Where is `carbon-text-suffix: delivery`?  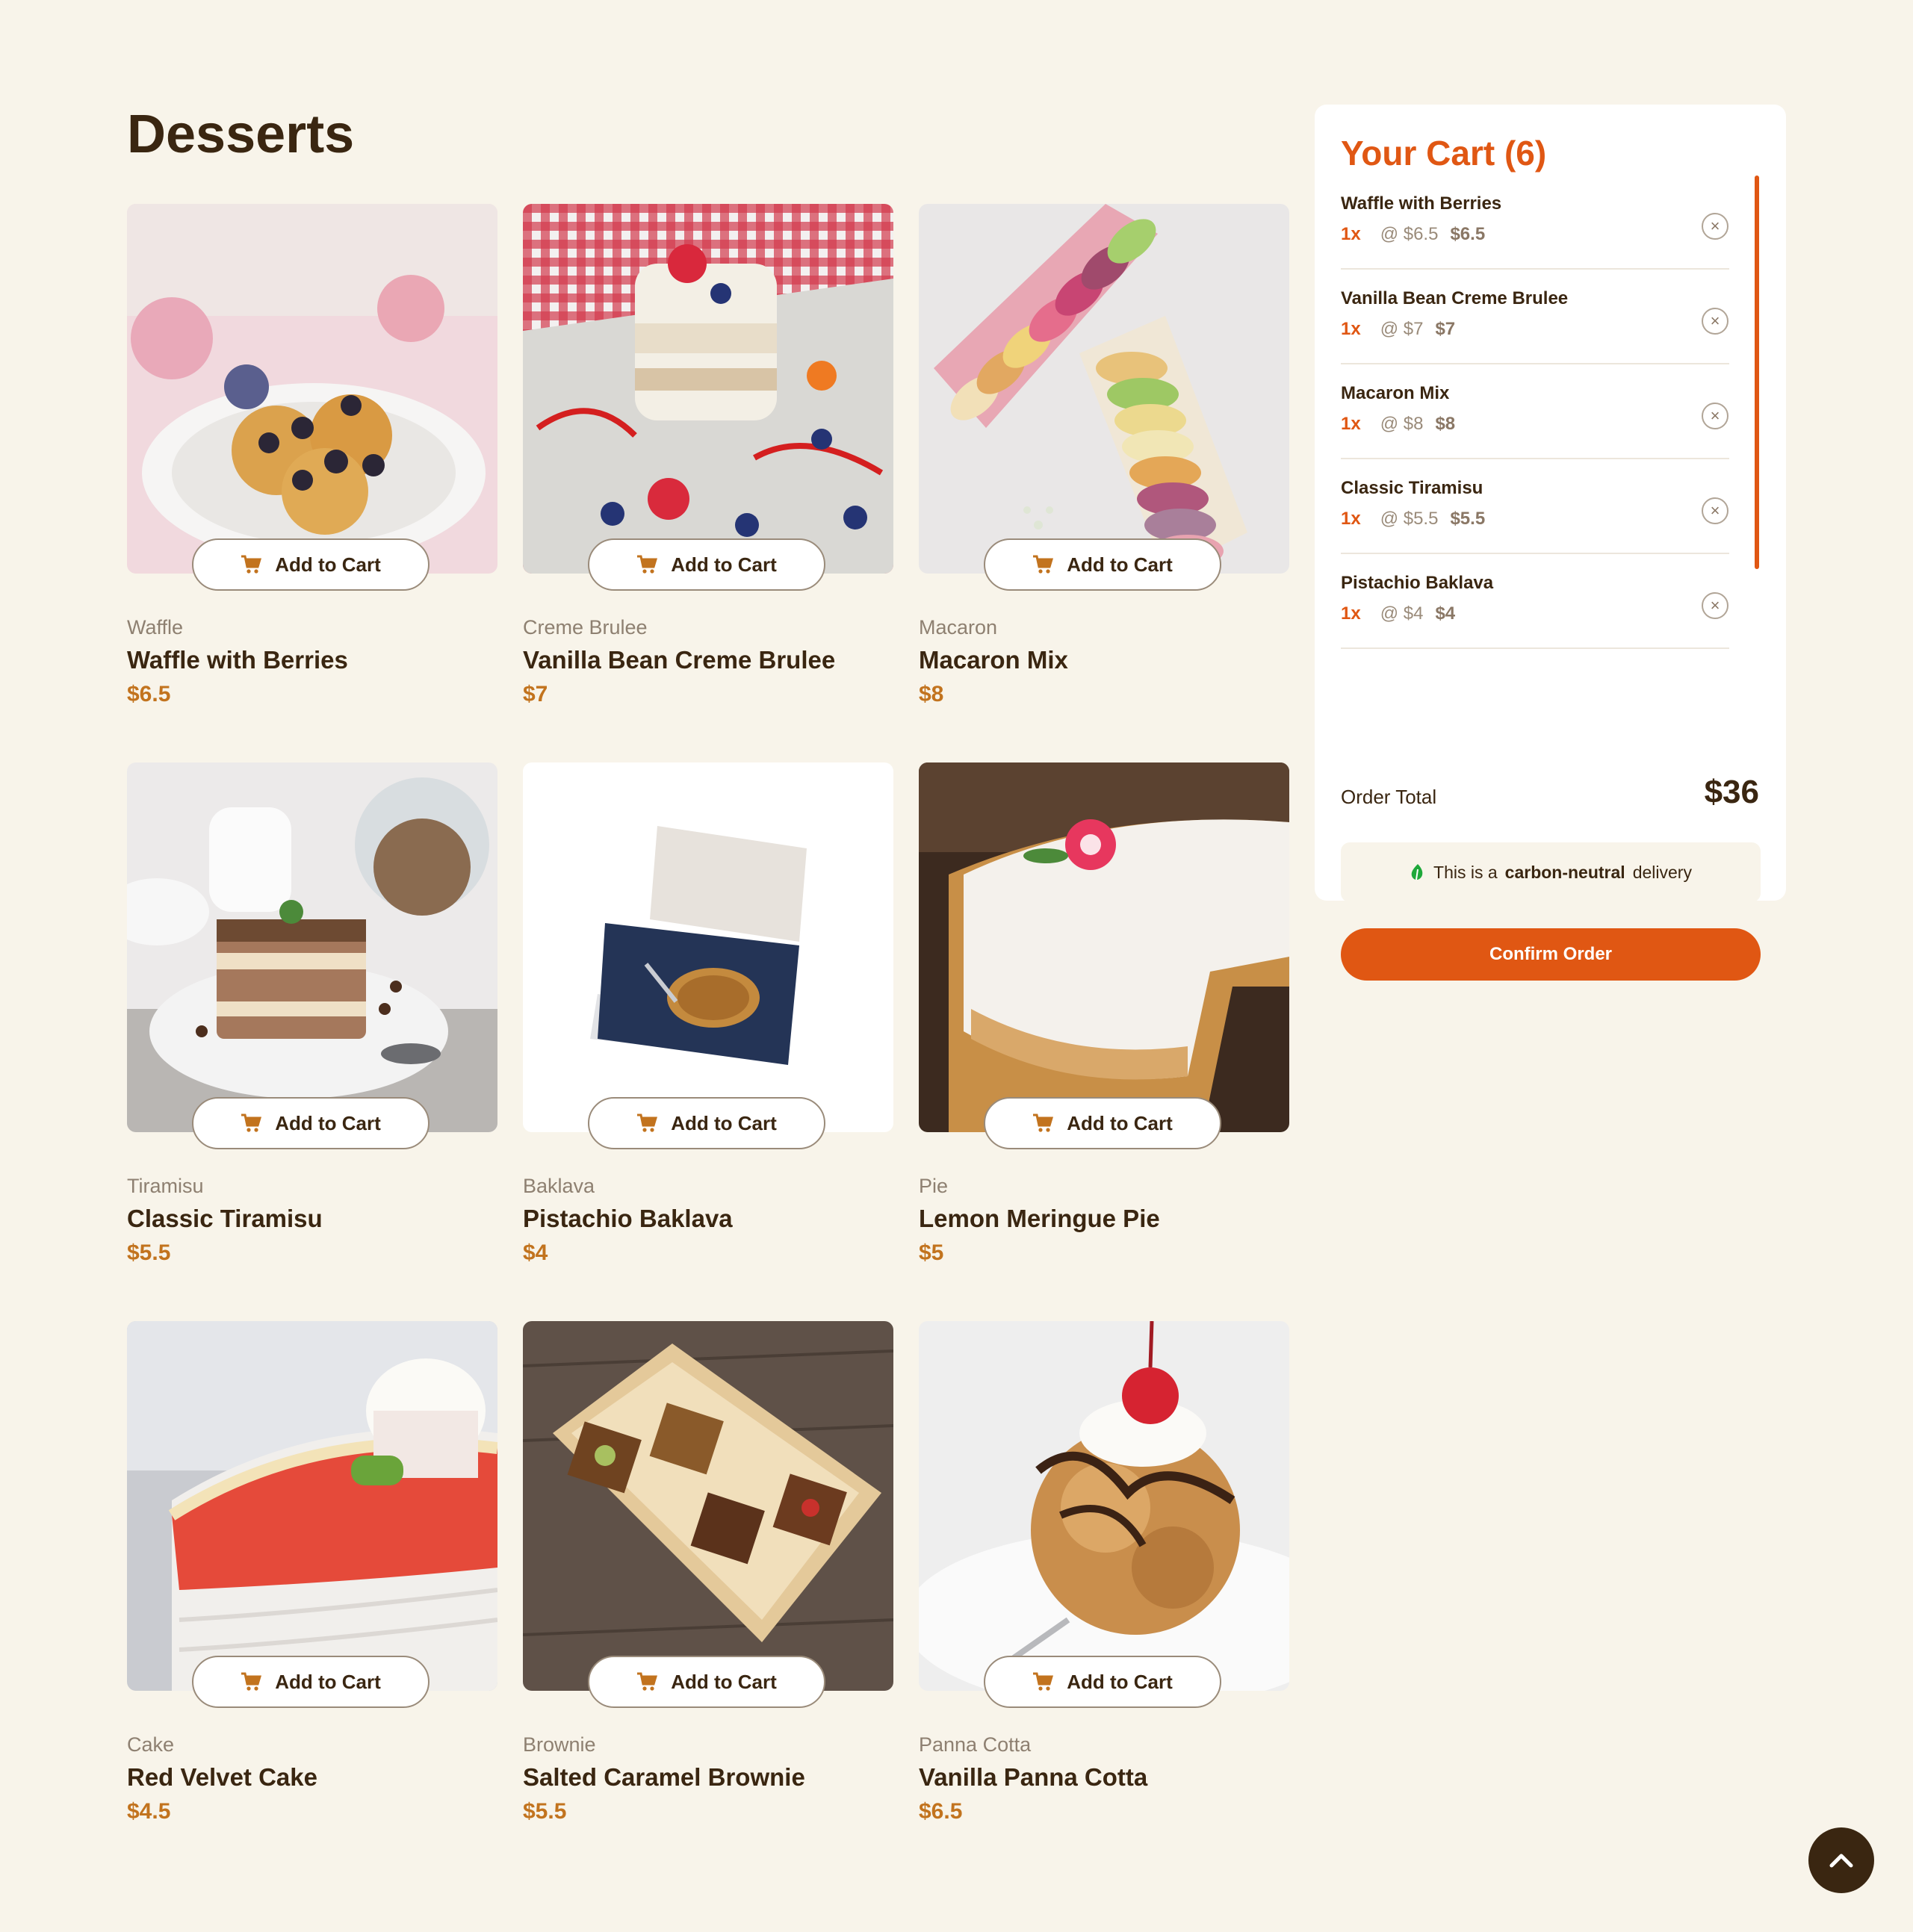
carbon-text-suffix: delivery is located at coordinates (1662, 872).